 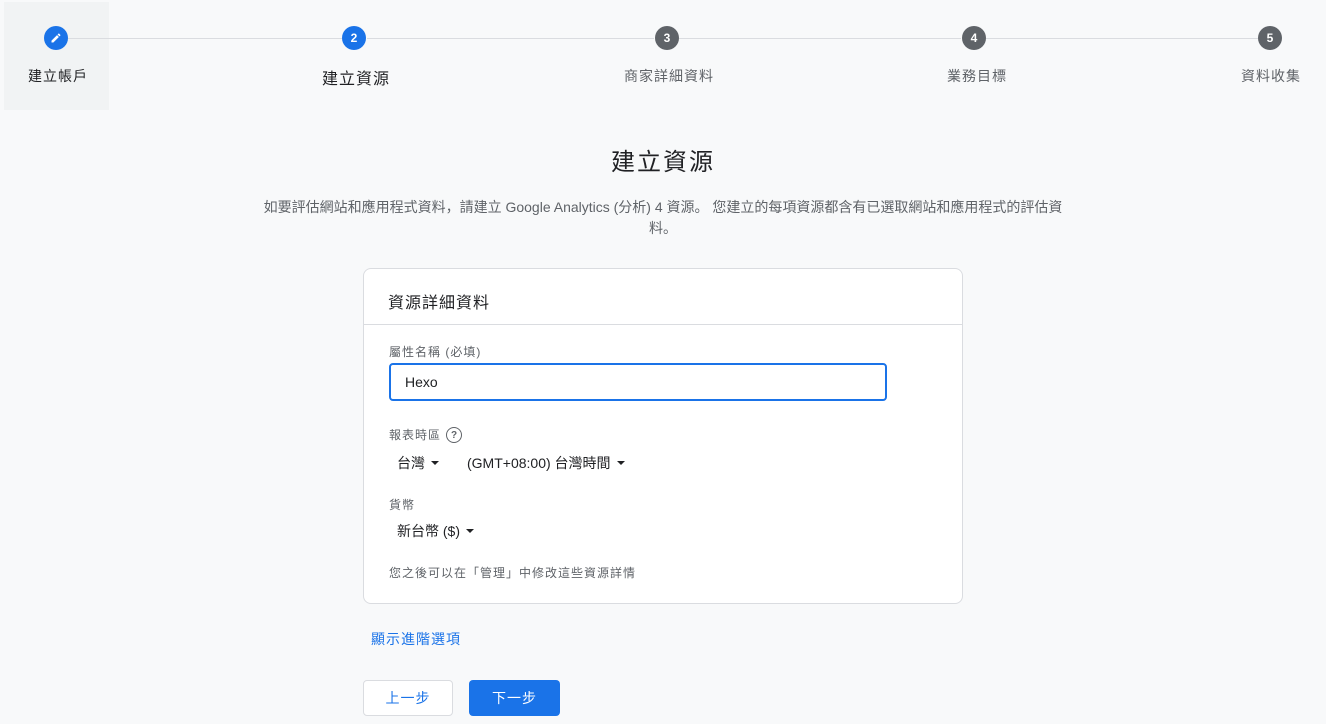 I want to click on step-2-label: 建立資源, so click(x=356, y=79).